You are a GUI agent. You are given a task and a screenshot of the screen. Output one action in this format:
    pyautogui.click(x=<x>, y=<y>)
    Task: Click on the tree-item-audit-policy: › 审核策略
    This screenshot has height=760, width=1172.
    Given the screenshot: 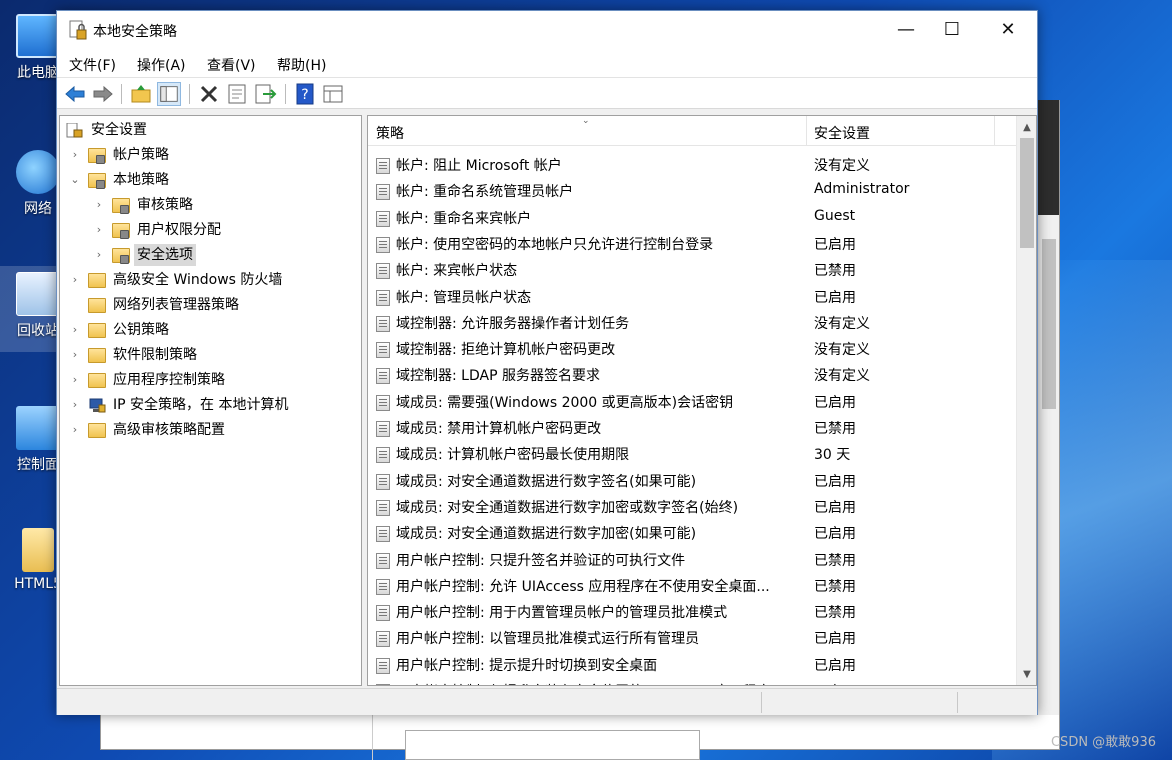 What is the action you would take?
    pyautogui.click(x=222, y=205)
    